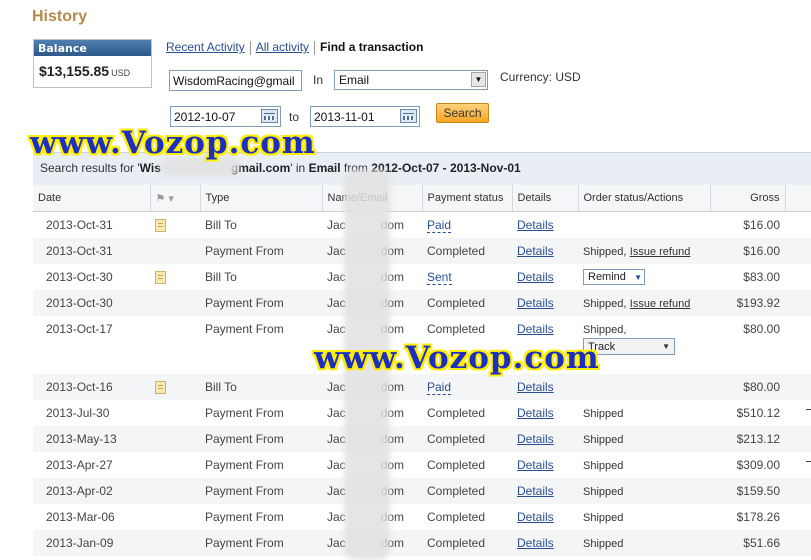 The width and height of the screenshot is (811, 560). What do you see at coordinates (467, 198) in the screenshot?
I see `col-payment-status: Payment status` at bounding box center [467, 198].